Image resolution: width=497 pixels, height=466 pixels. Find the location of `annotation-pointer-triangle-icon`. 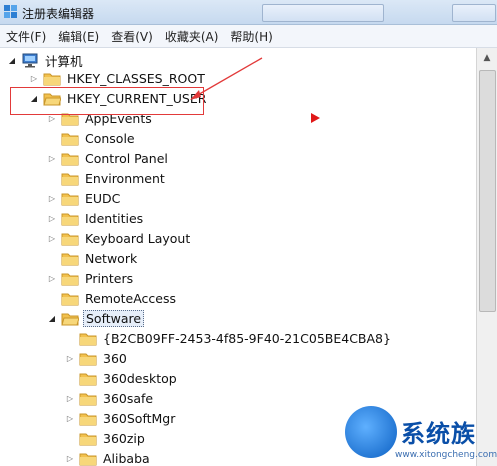

annotation-pointer-triangle-icon is located at coordinates (315, 118).